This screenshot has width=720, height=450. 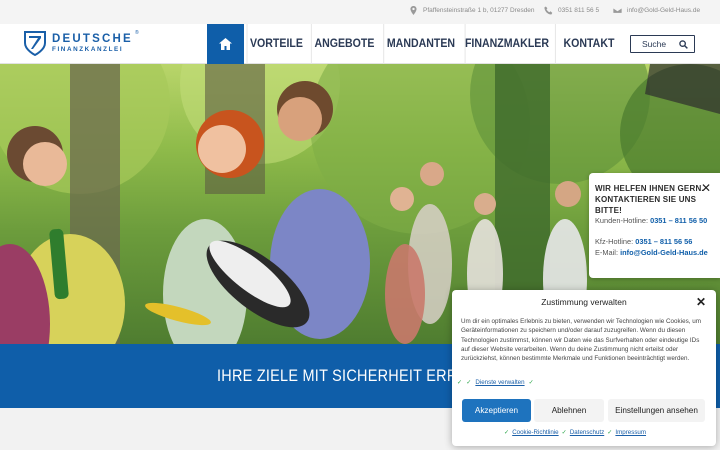 I want to click on nav-item-mandanten: MANDANTEN, so click(x=420, y=44).